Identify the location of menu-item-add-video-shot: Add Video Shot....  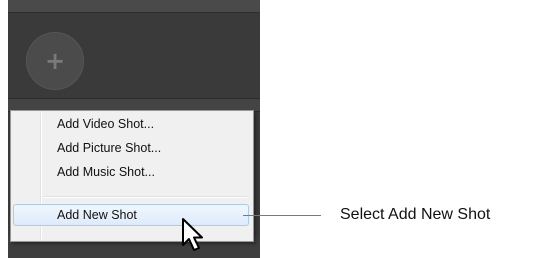
(131, 124).